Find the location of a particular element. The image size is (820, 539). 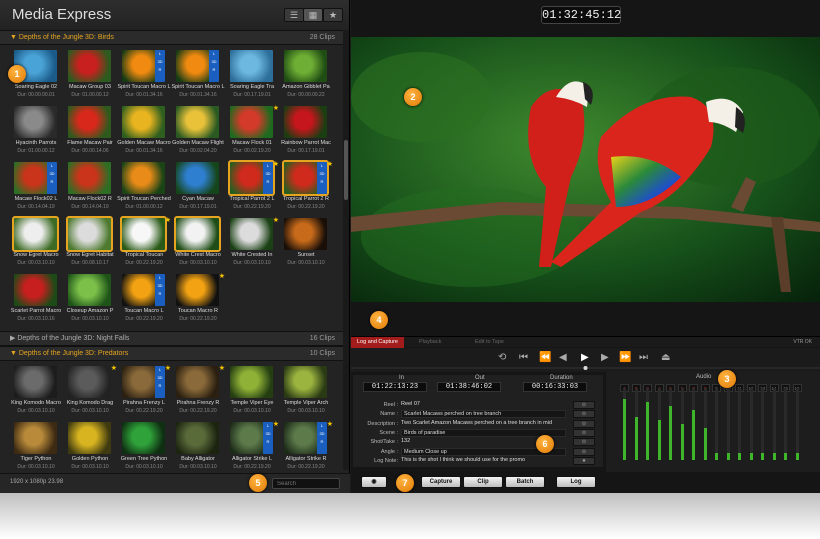

clip-thumbnail: L 3D R Macaw Flock02 L Dur: 00.14.04.19 is located at coordinates (37, 188).